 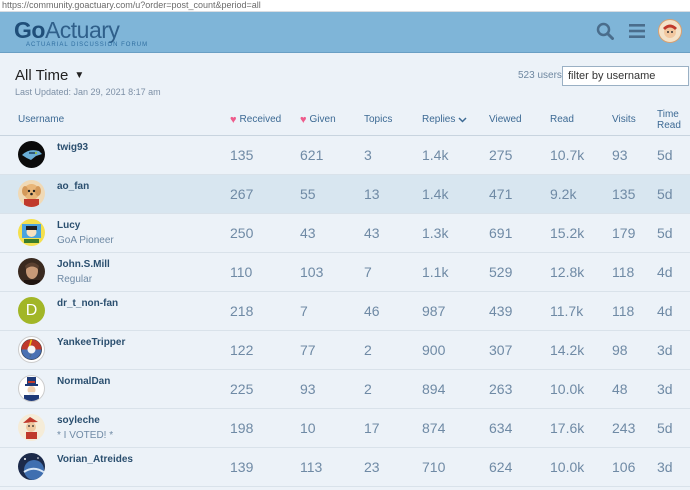 I want to click on username-link: Lucy, so click(x=85, y=226).